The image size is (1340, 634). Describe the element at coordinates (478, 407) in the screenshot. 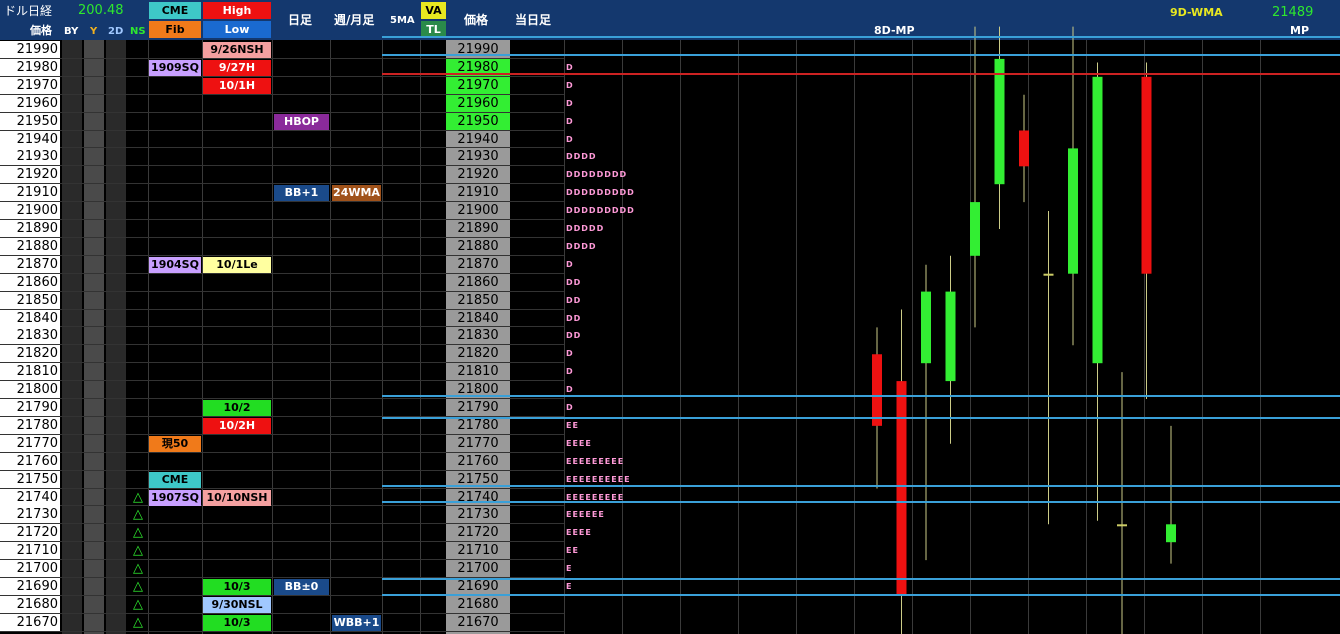

I see `price-column-cell: 21790` at that location.